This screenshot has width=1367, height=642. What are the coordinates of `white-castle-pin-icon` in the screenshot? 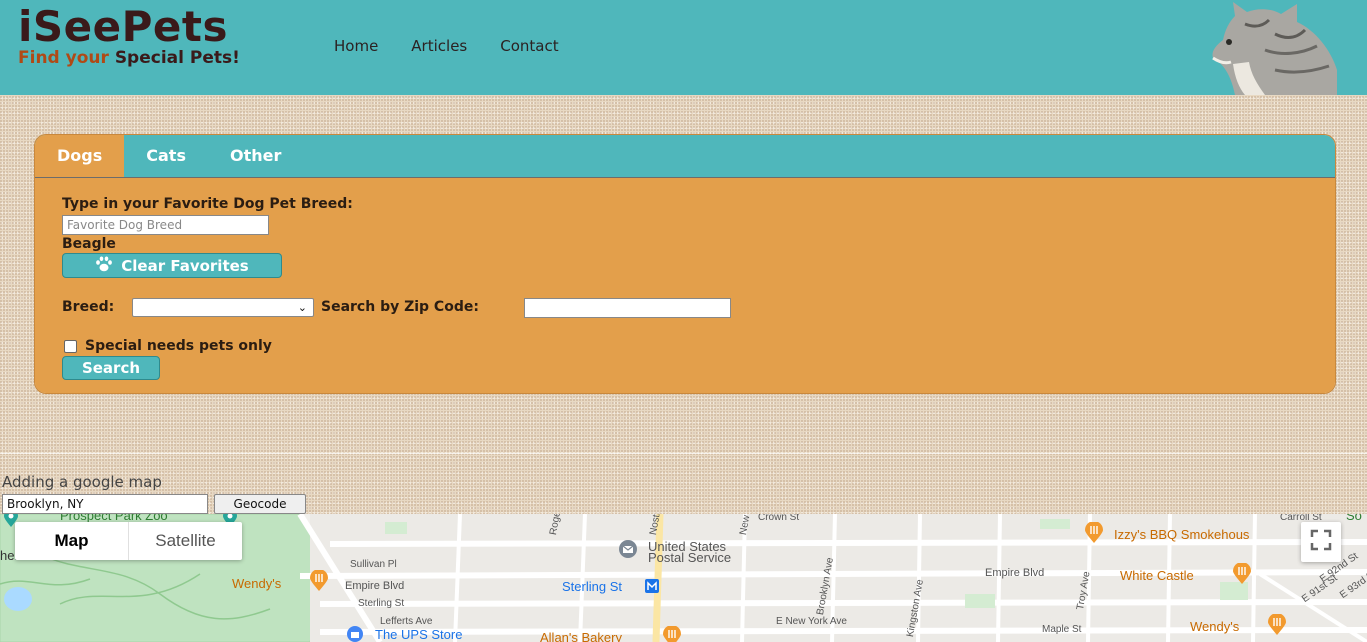 It's located at (1242, 576).